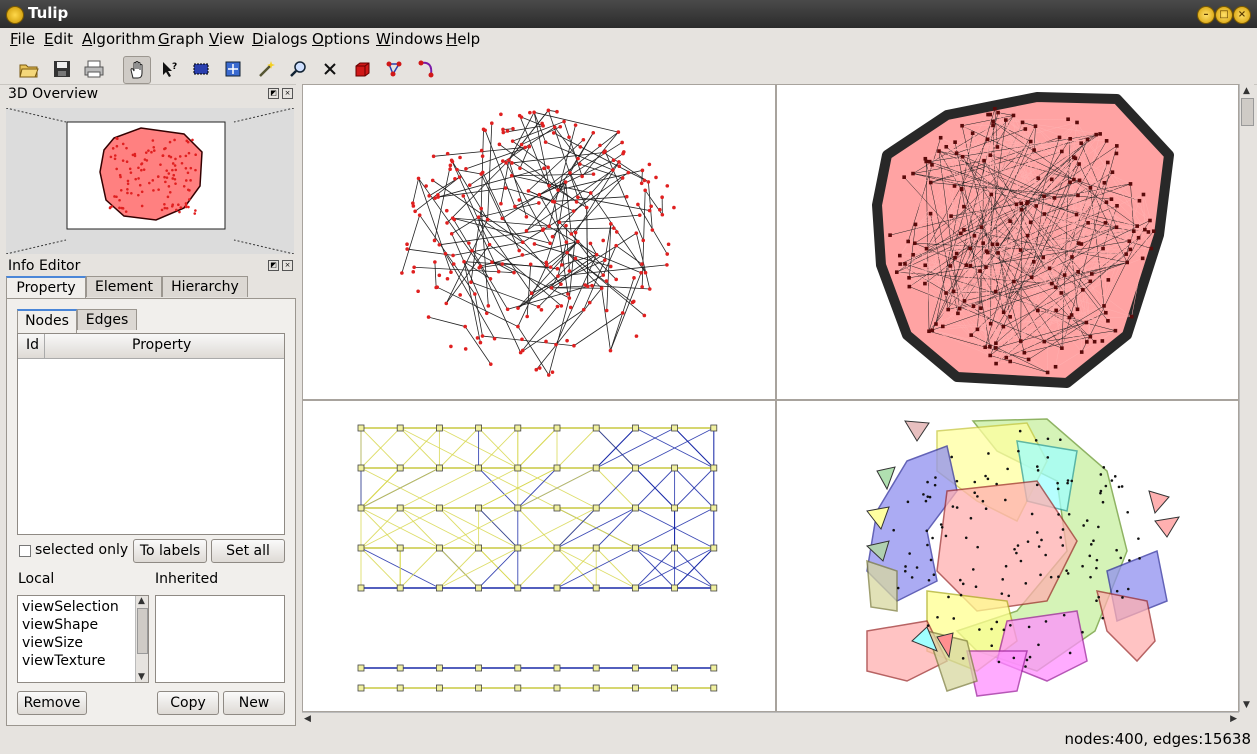  Describe the element at coordinates (266, 69) in the screenshot. I see `magic-wand-icon` at that location.